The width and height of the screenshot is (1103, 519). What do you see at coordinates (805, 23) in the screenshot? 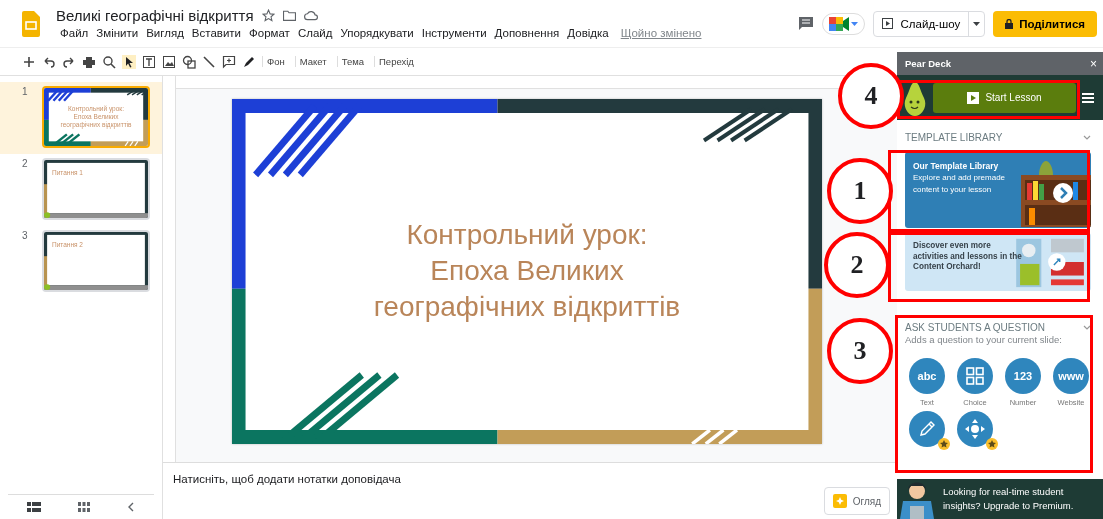
I see `comment-icon` at bounding box center [805, 23].